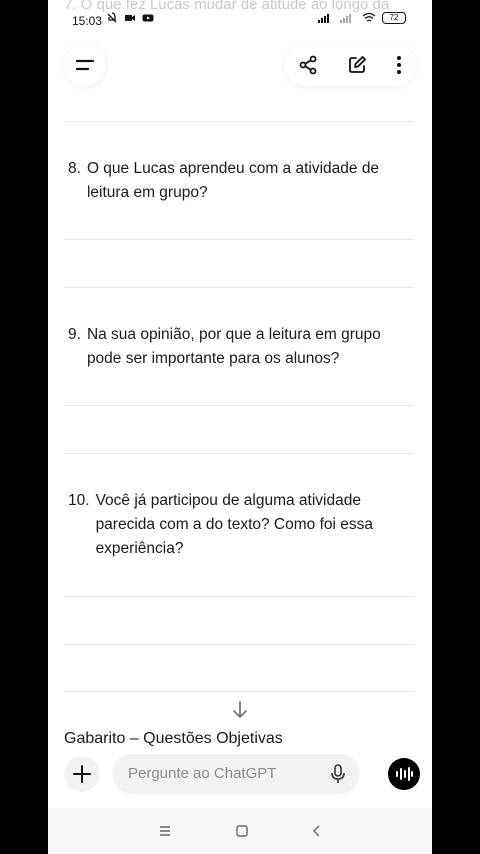  I want to click on menu-icon, so click(85, 65).